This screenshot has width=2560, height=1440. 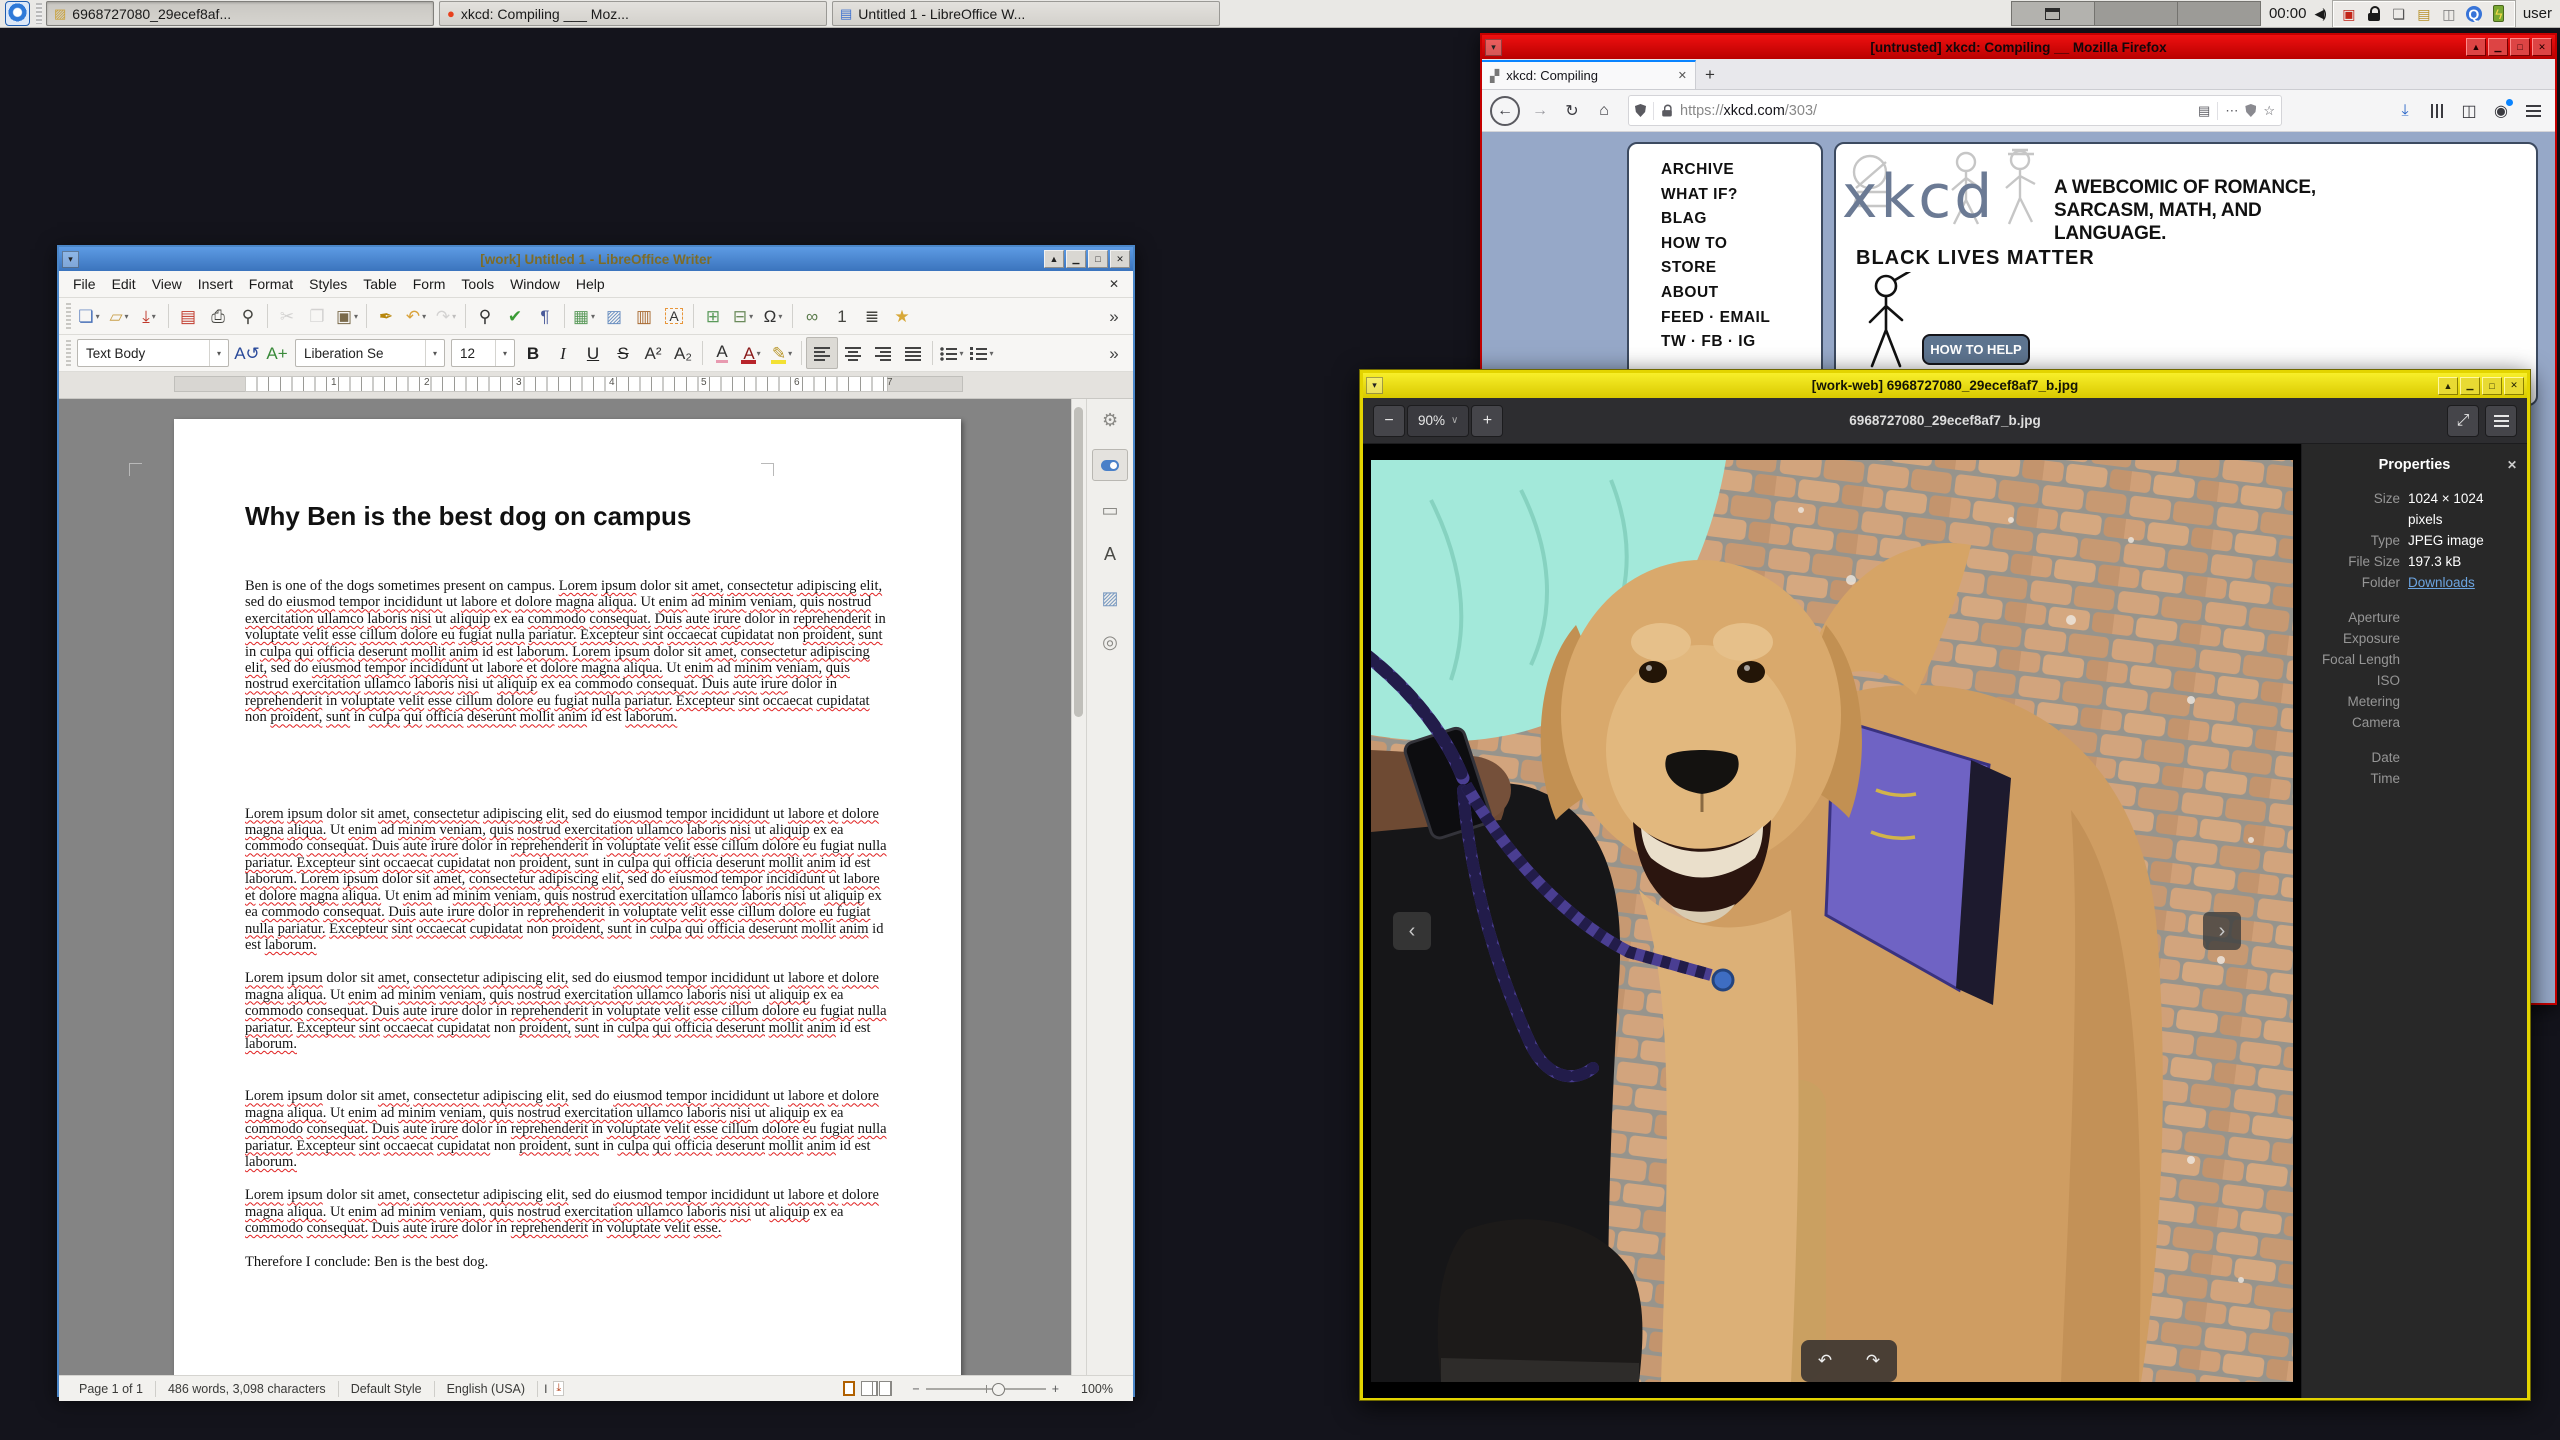 I want to click on tray-lock-icon, so click(x=2374, y=14).